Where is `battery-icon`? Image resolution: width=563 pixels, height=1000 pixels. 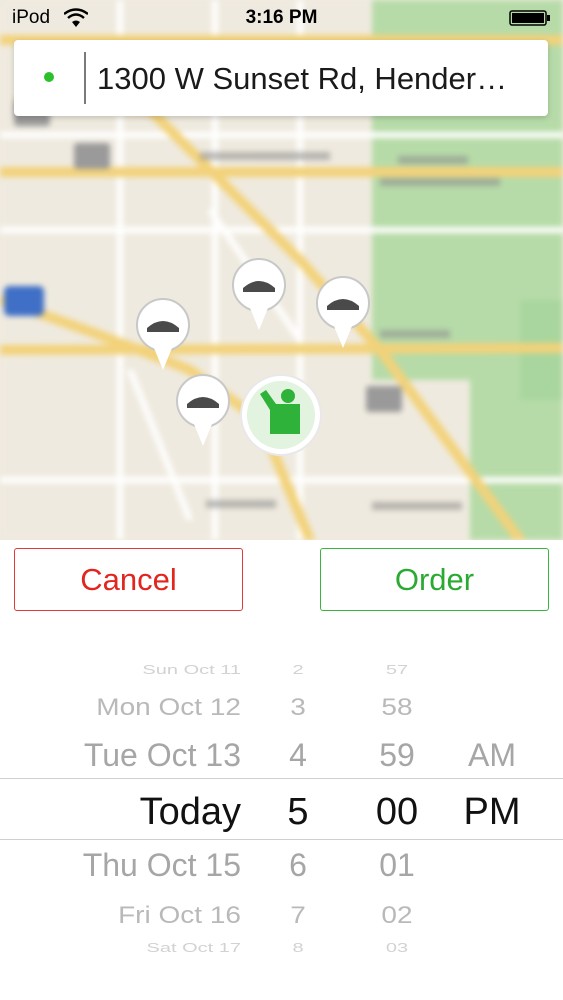 battery-icon is located at coordinates (529, 18).